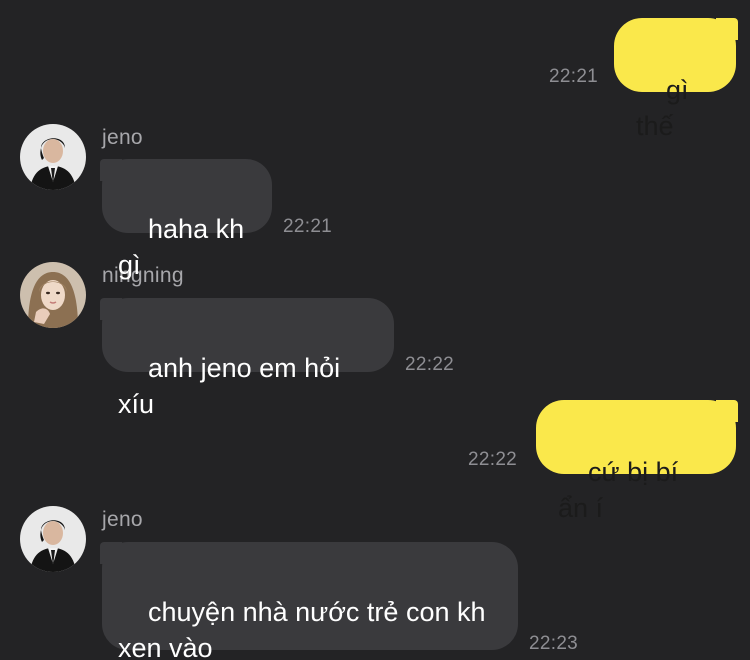 The height and width of the screenshot is (660, 750). Describe the element at coordinates (143, 275) in the screenshot. I see `sender-name: ningning` at that location.